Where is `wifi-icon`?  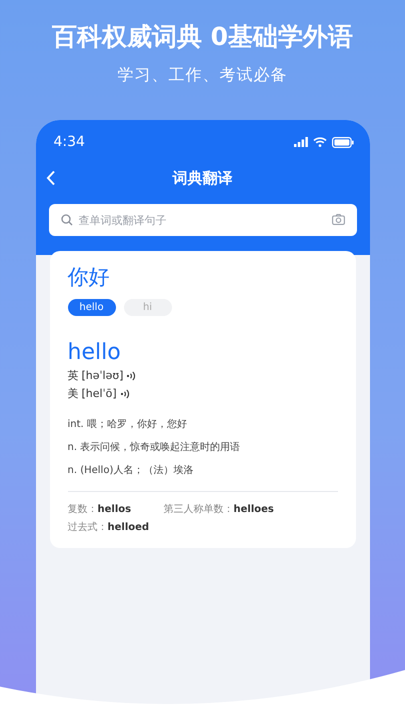 wifi-icon is located at coordinates (319, 142).